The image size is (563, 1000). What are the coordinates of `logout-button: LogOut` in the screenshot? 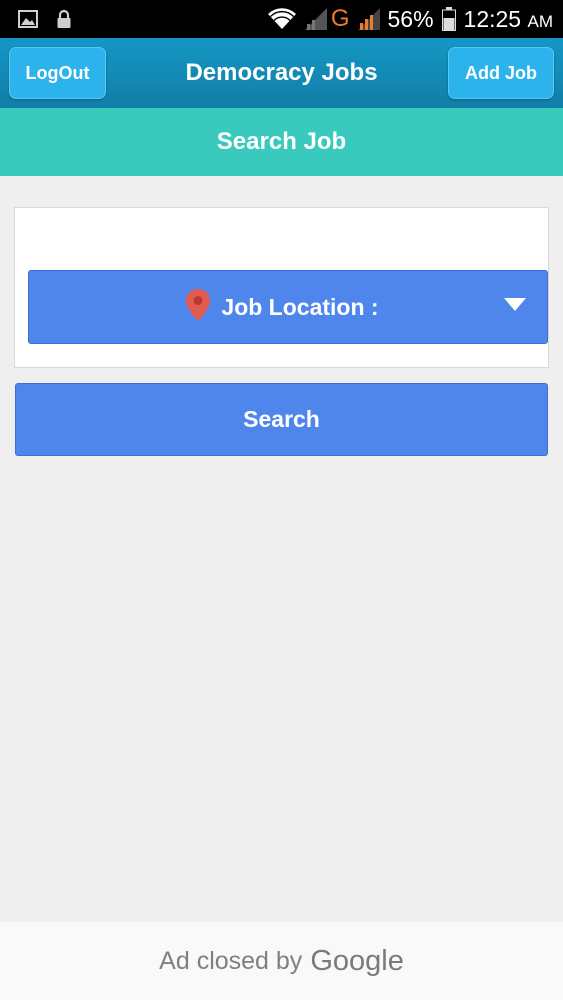 It's located at (57, 73).